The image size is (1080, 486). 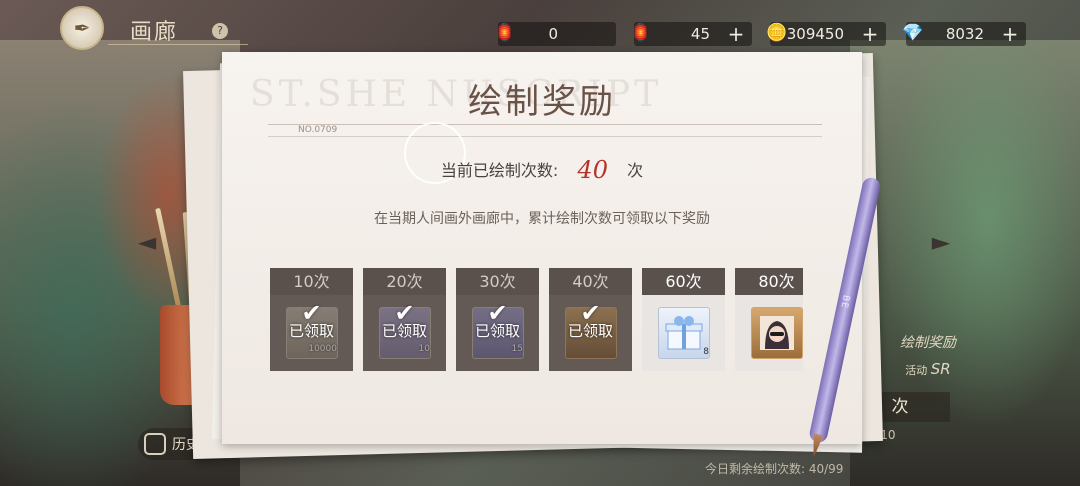 What do you see at coordinates (844, 301) in the screenshot?
I see `pen-label: BE` at bounding box center [844, 301].